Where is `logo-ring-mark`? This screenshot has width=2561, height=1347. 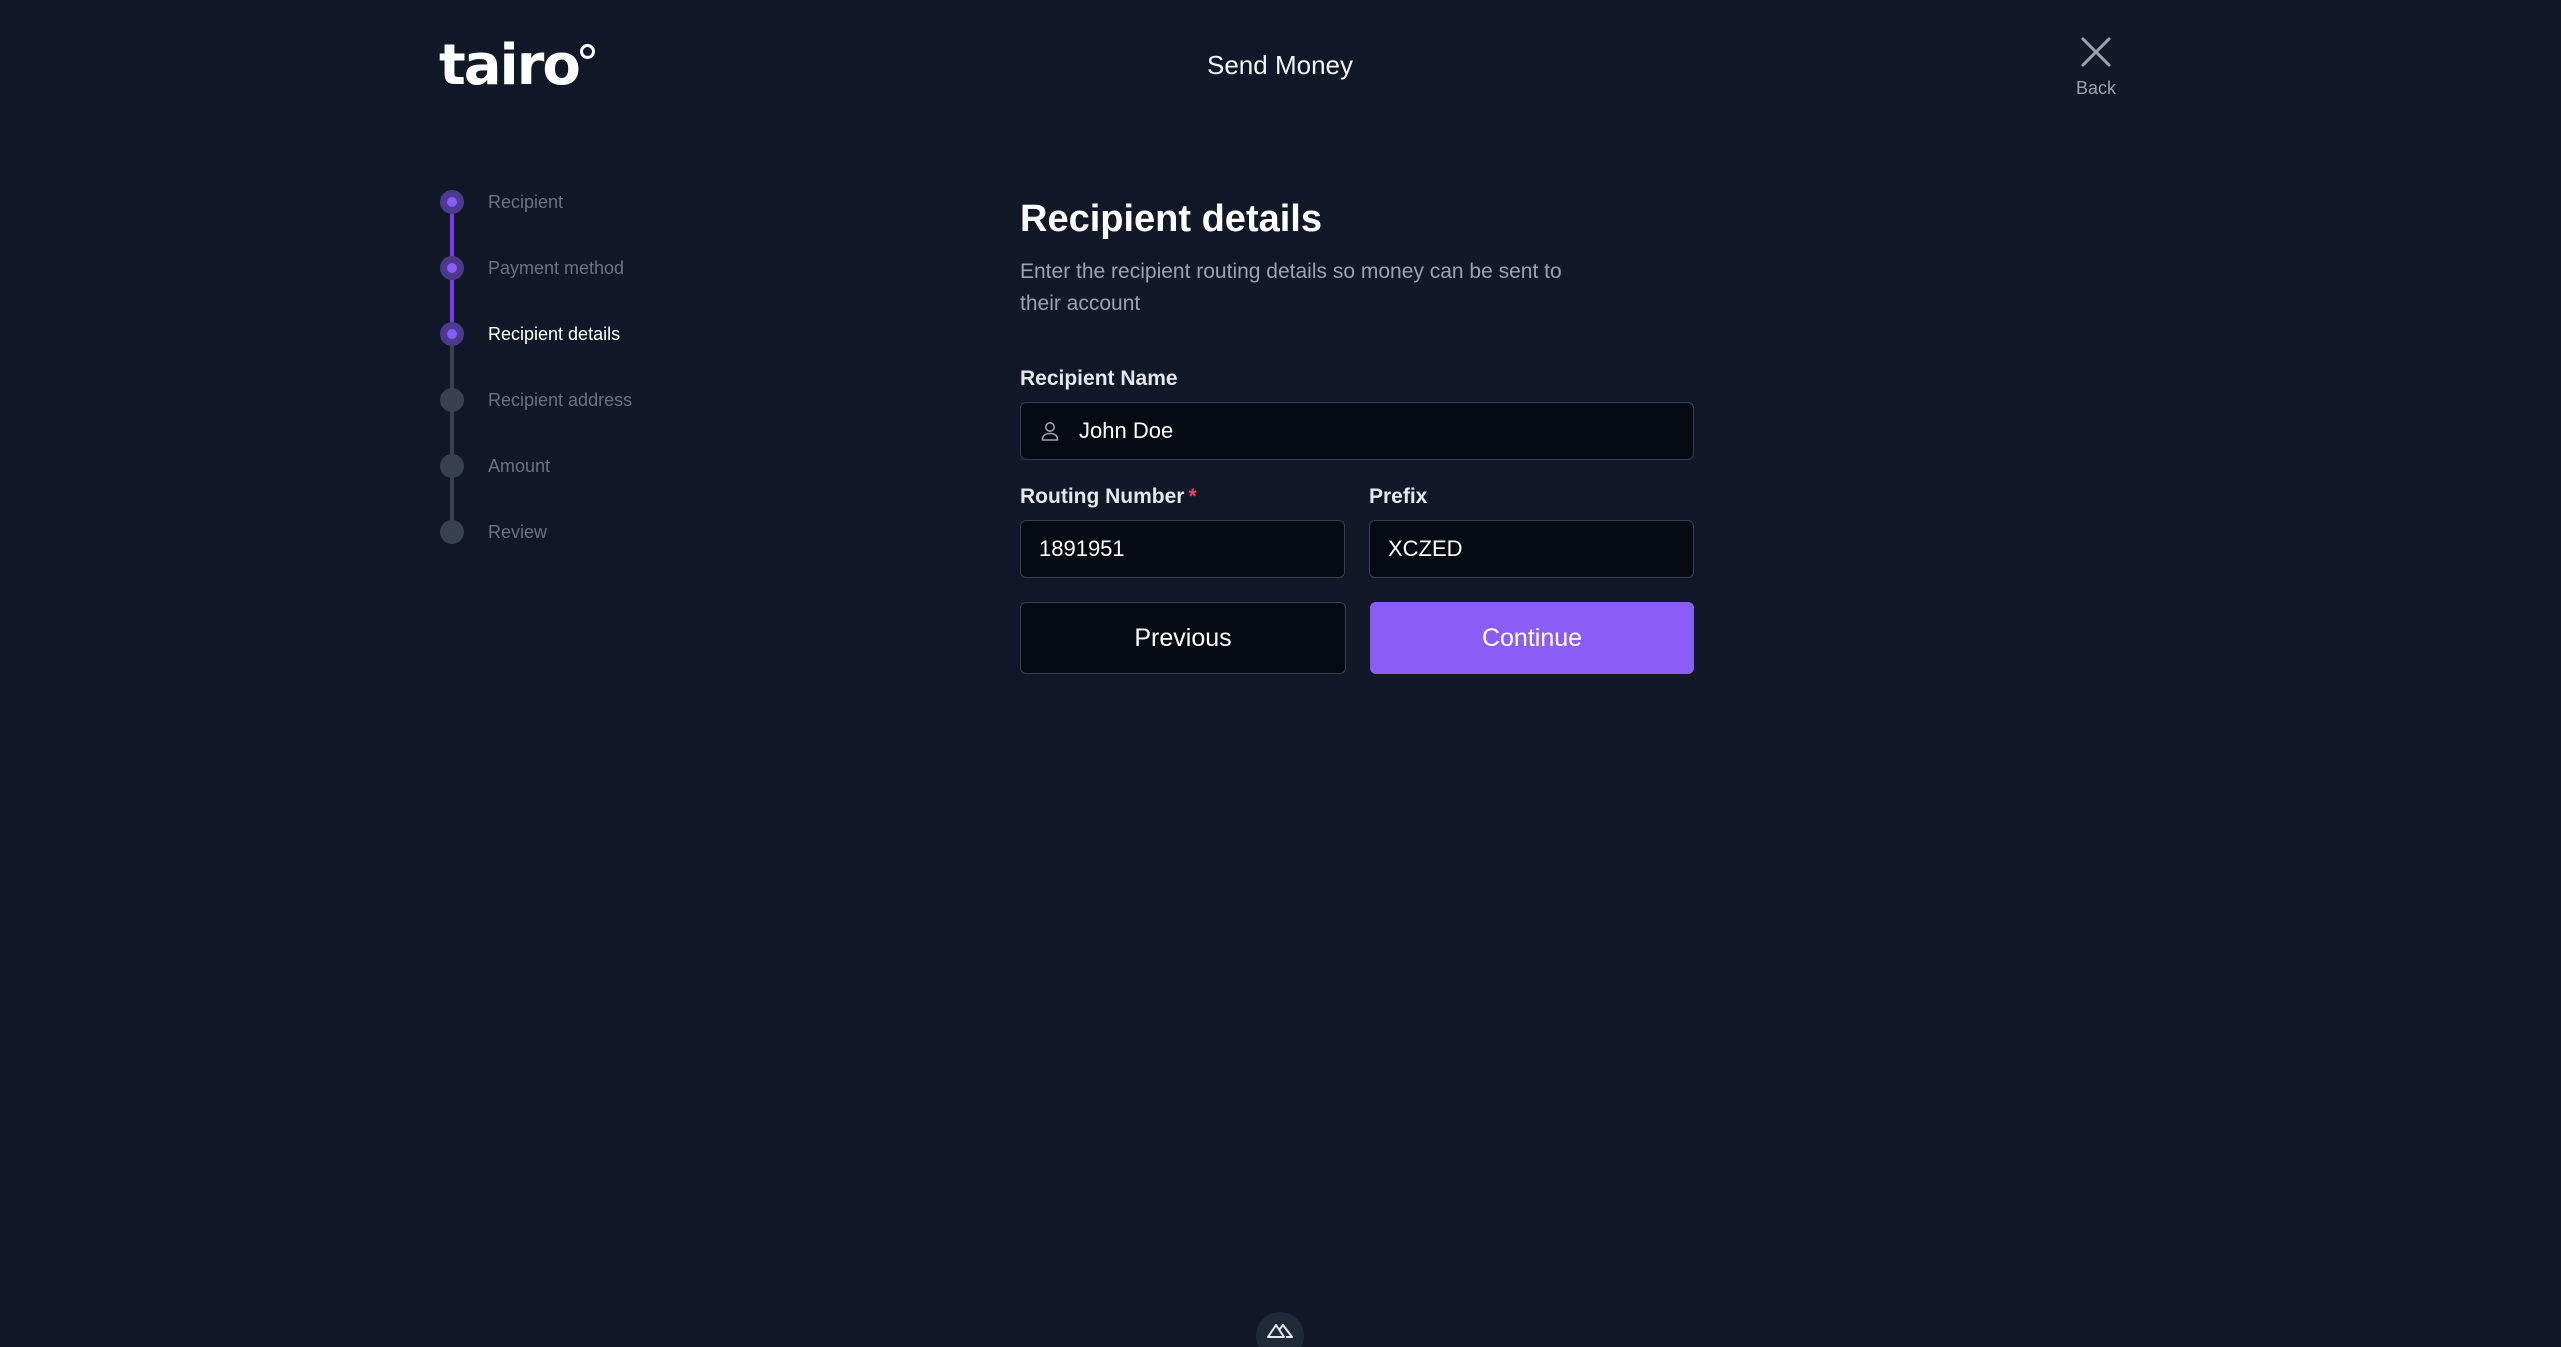 logo-ring-mark is located at coordinates (587, 51).